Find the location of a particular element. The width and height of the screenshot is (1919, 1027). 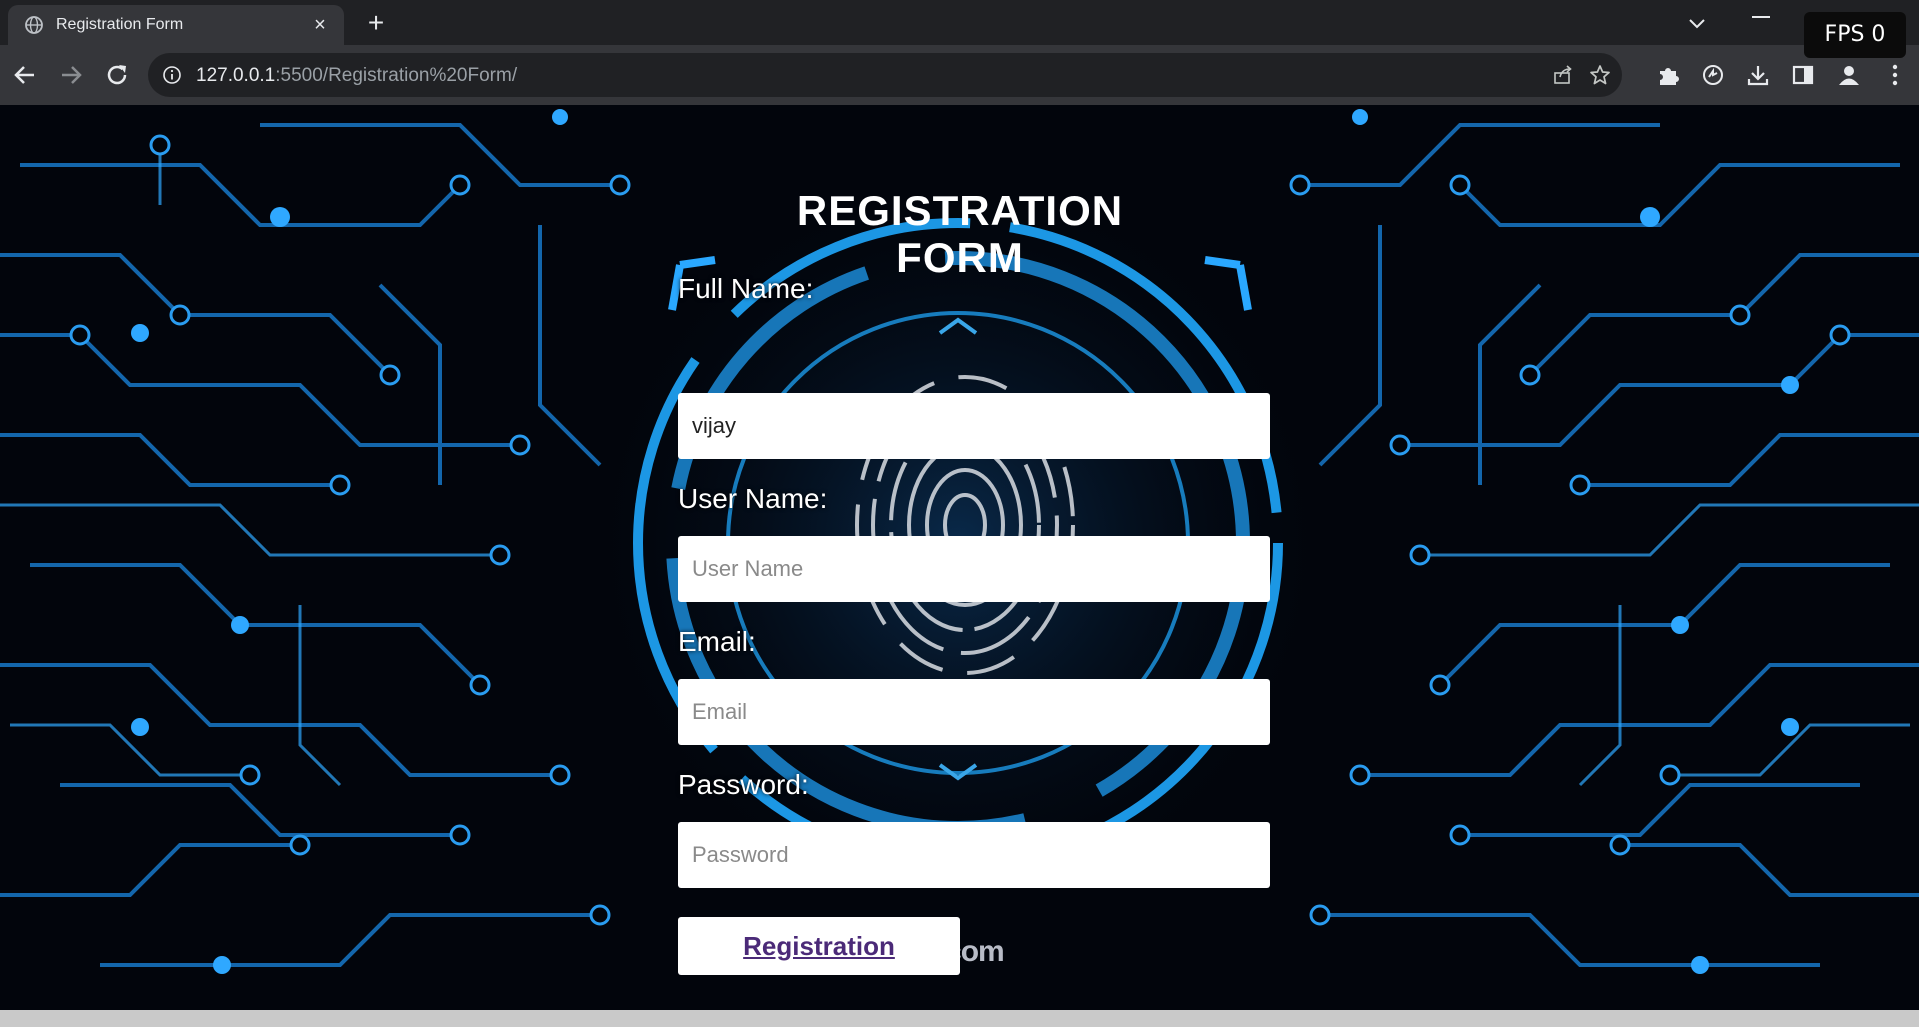

url-host: 127.0.0.1 is located at coordinates (236, 75).